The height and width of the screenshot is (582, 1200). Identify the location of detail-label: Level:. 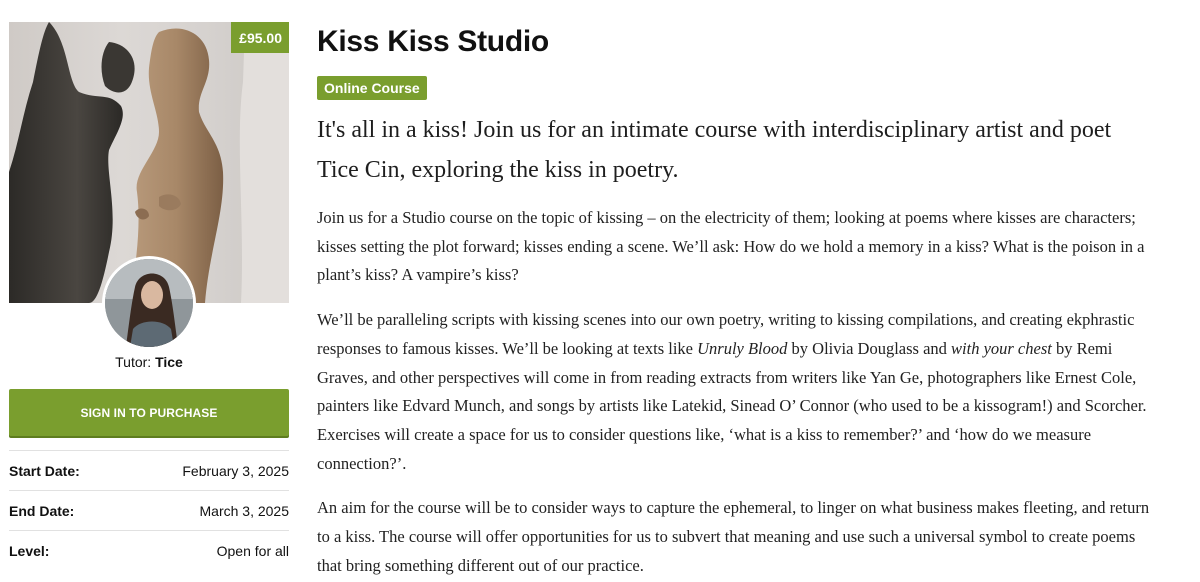
(29, 550).